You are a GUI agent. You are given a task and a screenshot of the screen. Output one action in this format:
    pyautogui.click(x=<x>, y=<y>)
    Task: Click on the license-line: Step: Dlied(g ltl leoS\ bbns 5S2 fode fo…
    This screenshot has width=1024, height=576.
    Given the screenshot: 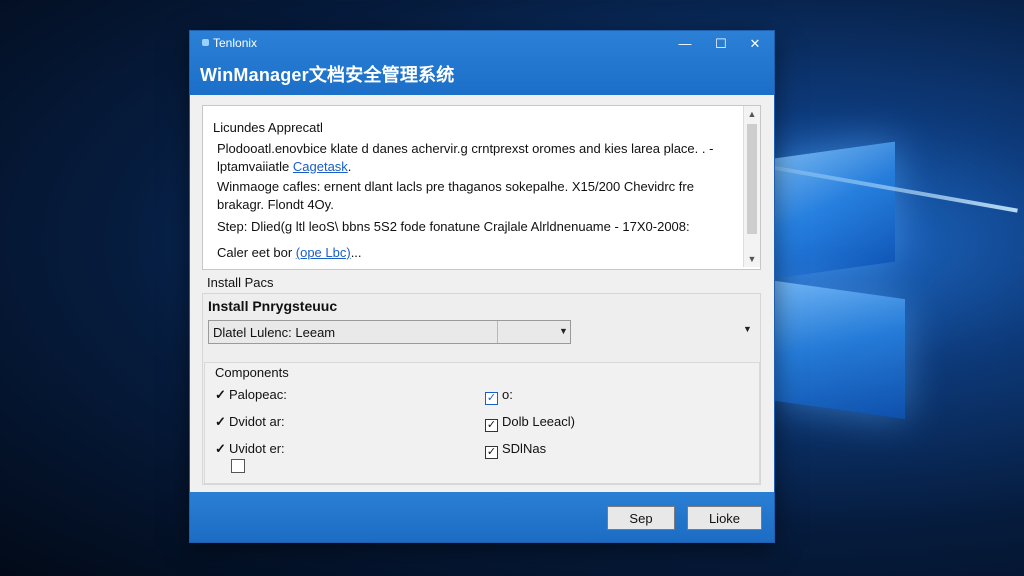 What is the action you would take?
    pyautogui.click(x=453, y=226)
    